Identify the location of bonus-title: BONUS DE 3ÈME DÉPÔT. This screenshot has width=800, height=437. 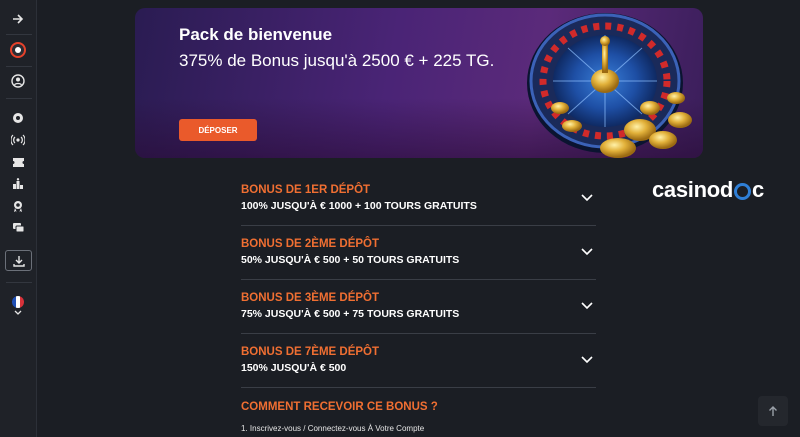
(310, 298).